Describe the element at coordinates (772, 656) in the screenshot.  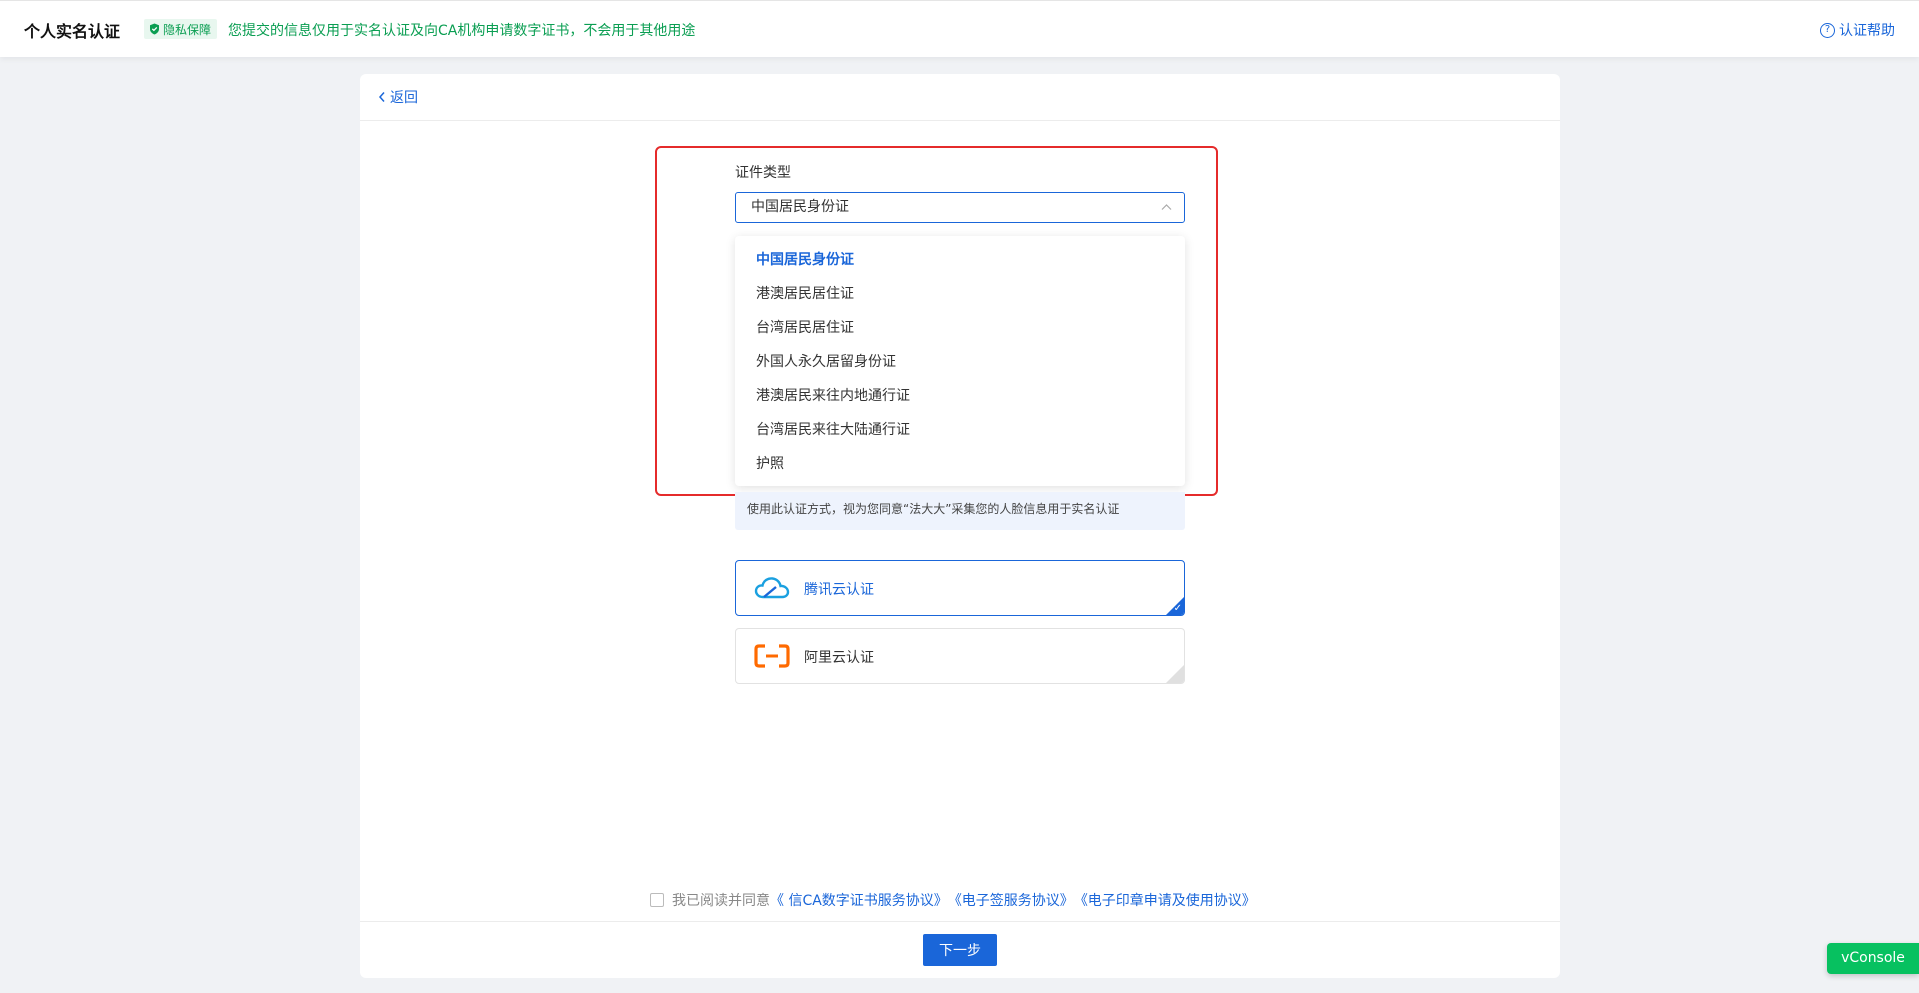
I see `aliyun-icon` at that location.